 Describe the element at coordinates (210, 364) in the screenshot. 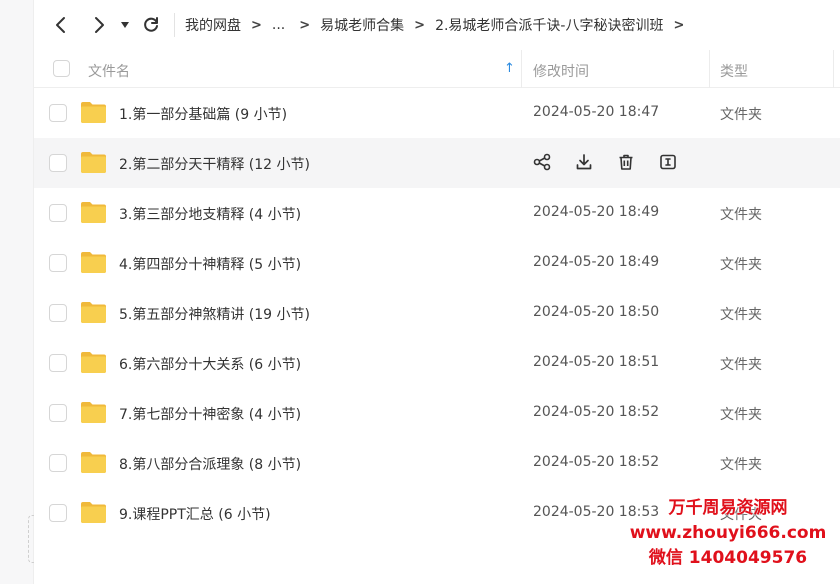

I see `file-name: 6.第六部分十大关系 (6 小节)` at that location.